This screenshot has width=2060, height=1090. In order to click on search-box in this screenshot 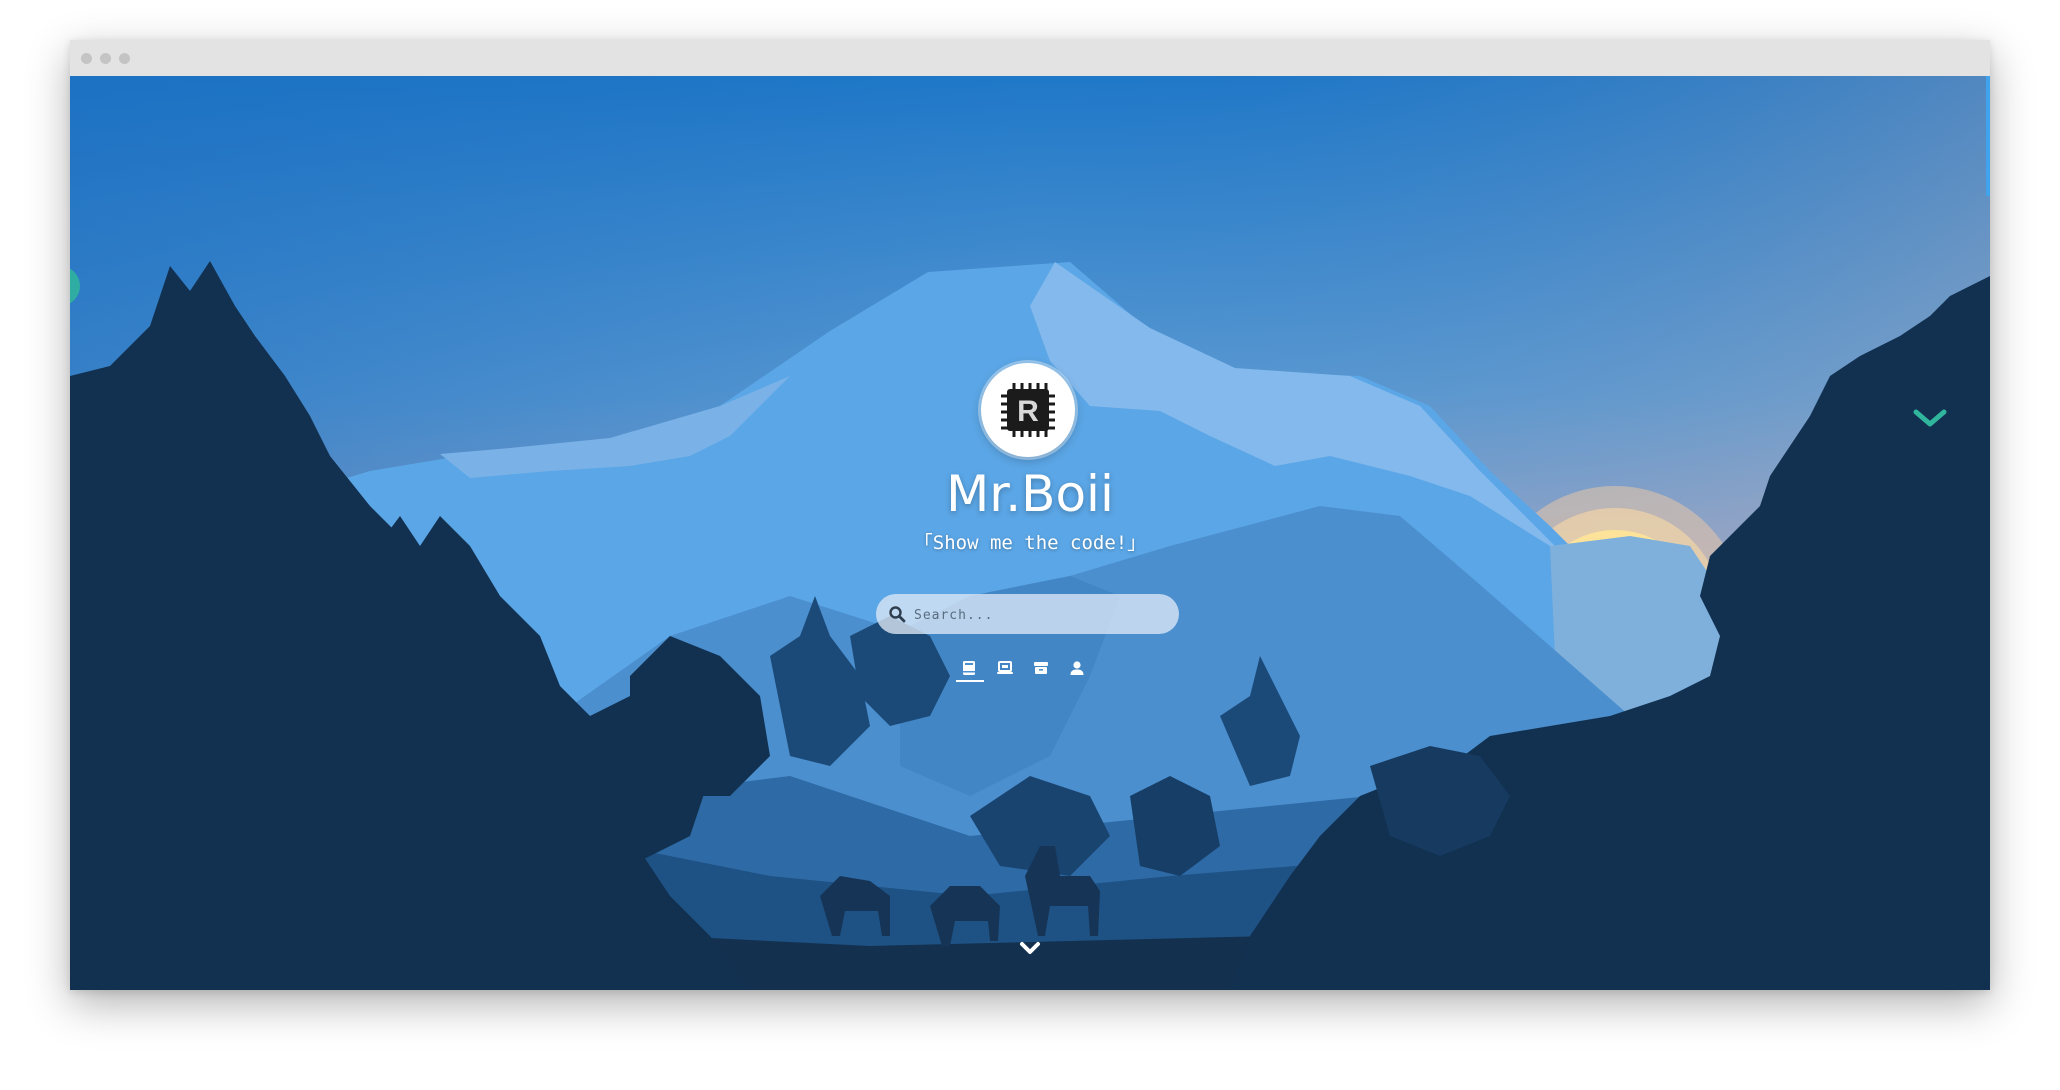, I will do `click(1027, 615)`.